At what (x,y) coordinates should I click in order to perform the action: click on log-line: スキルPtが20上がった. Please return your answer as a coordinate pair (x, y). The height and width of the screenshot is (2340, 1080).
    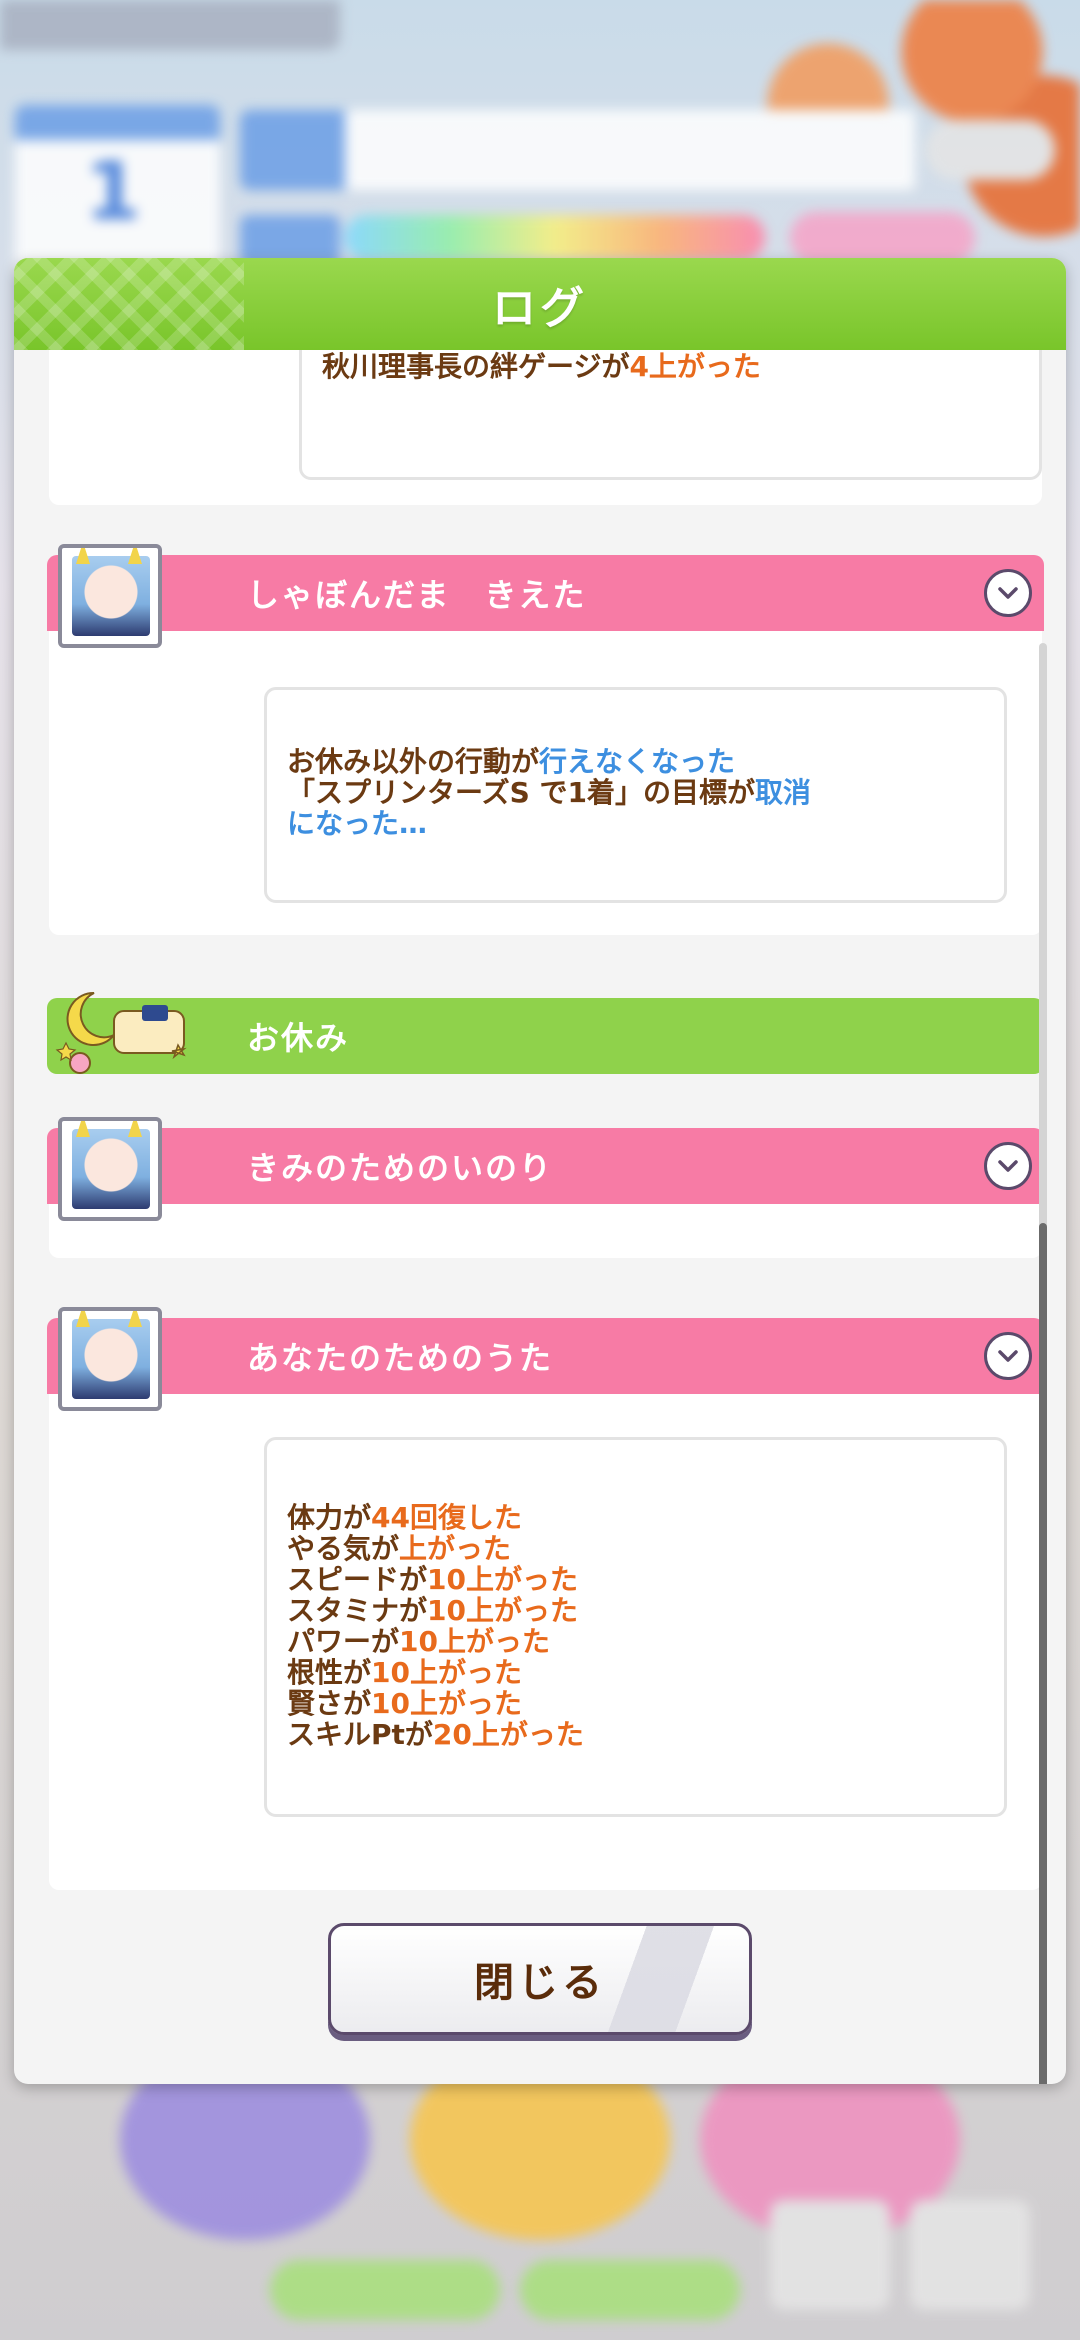
    Looking at the image, I should click on (435, 1734).